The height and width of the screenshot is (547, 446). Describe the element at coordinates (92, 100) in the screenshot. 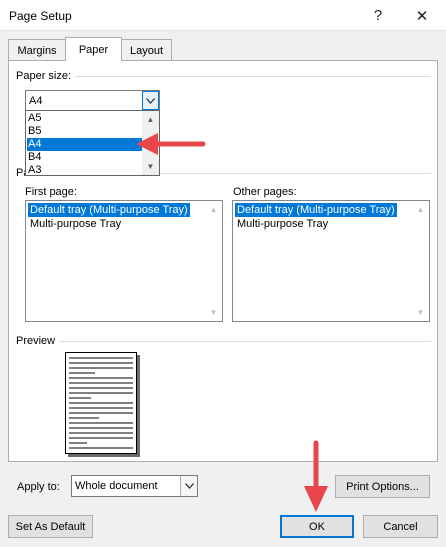

I see `paper-size-combo: A4` at that location.